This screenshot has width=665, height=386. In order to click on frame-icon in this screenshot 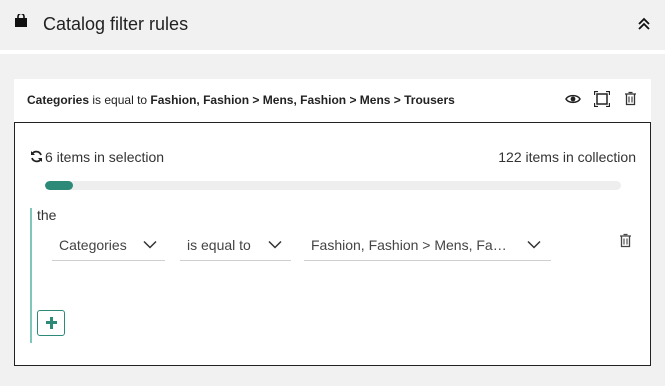, I will do `click(602, 99)`.